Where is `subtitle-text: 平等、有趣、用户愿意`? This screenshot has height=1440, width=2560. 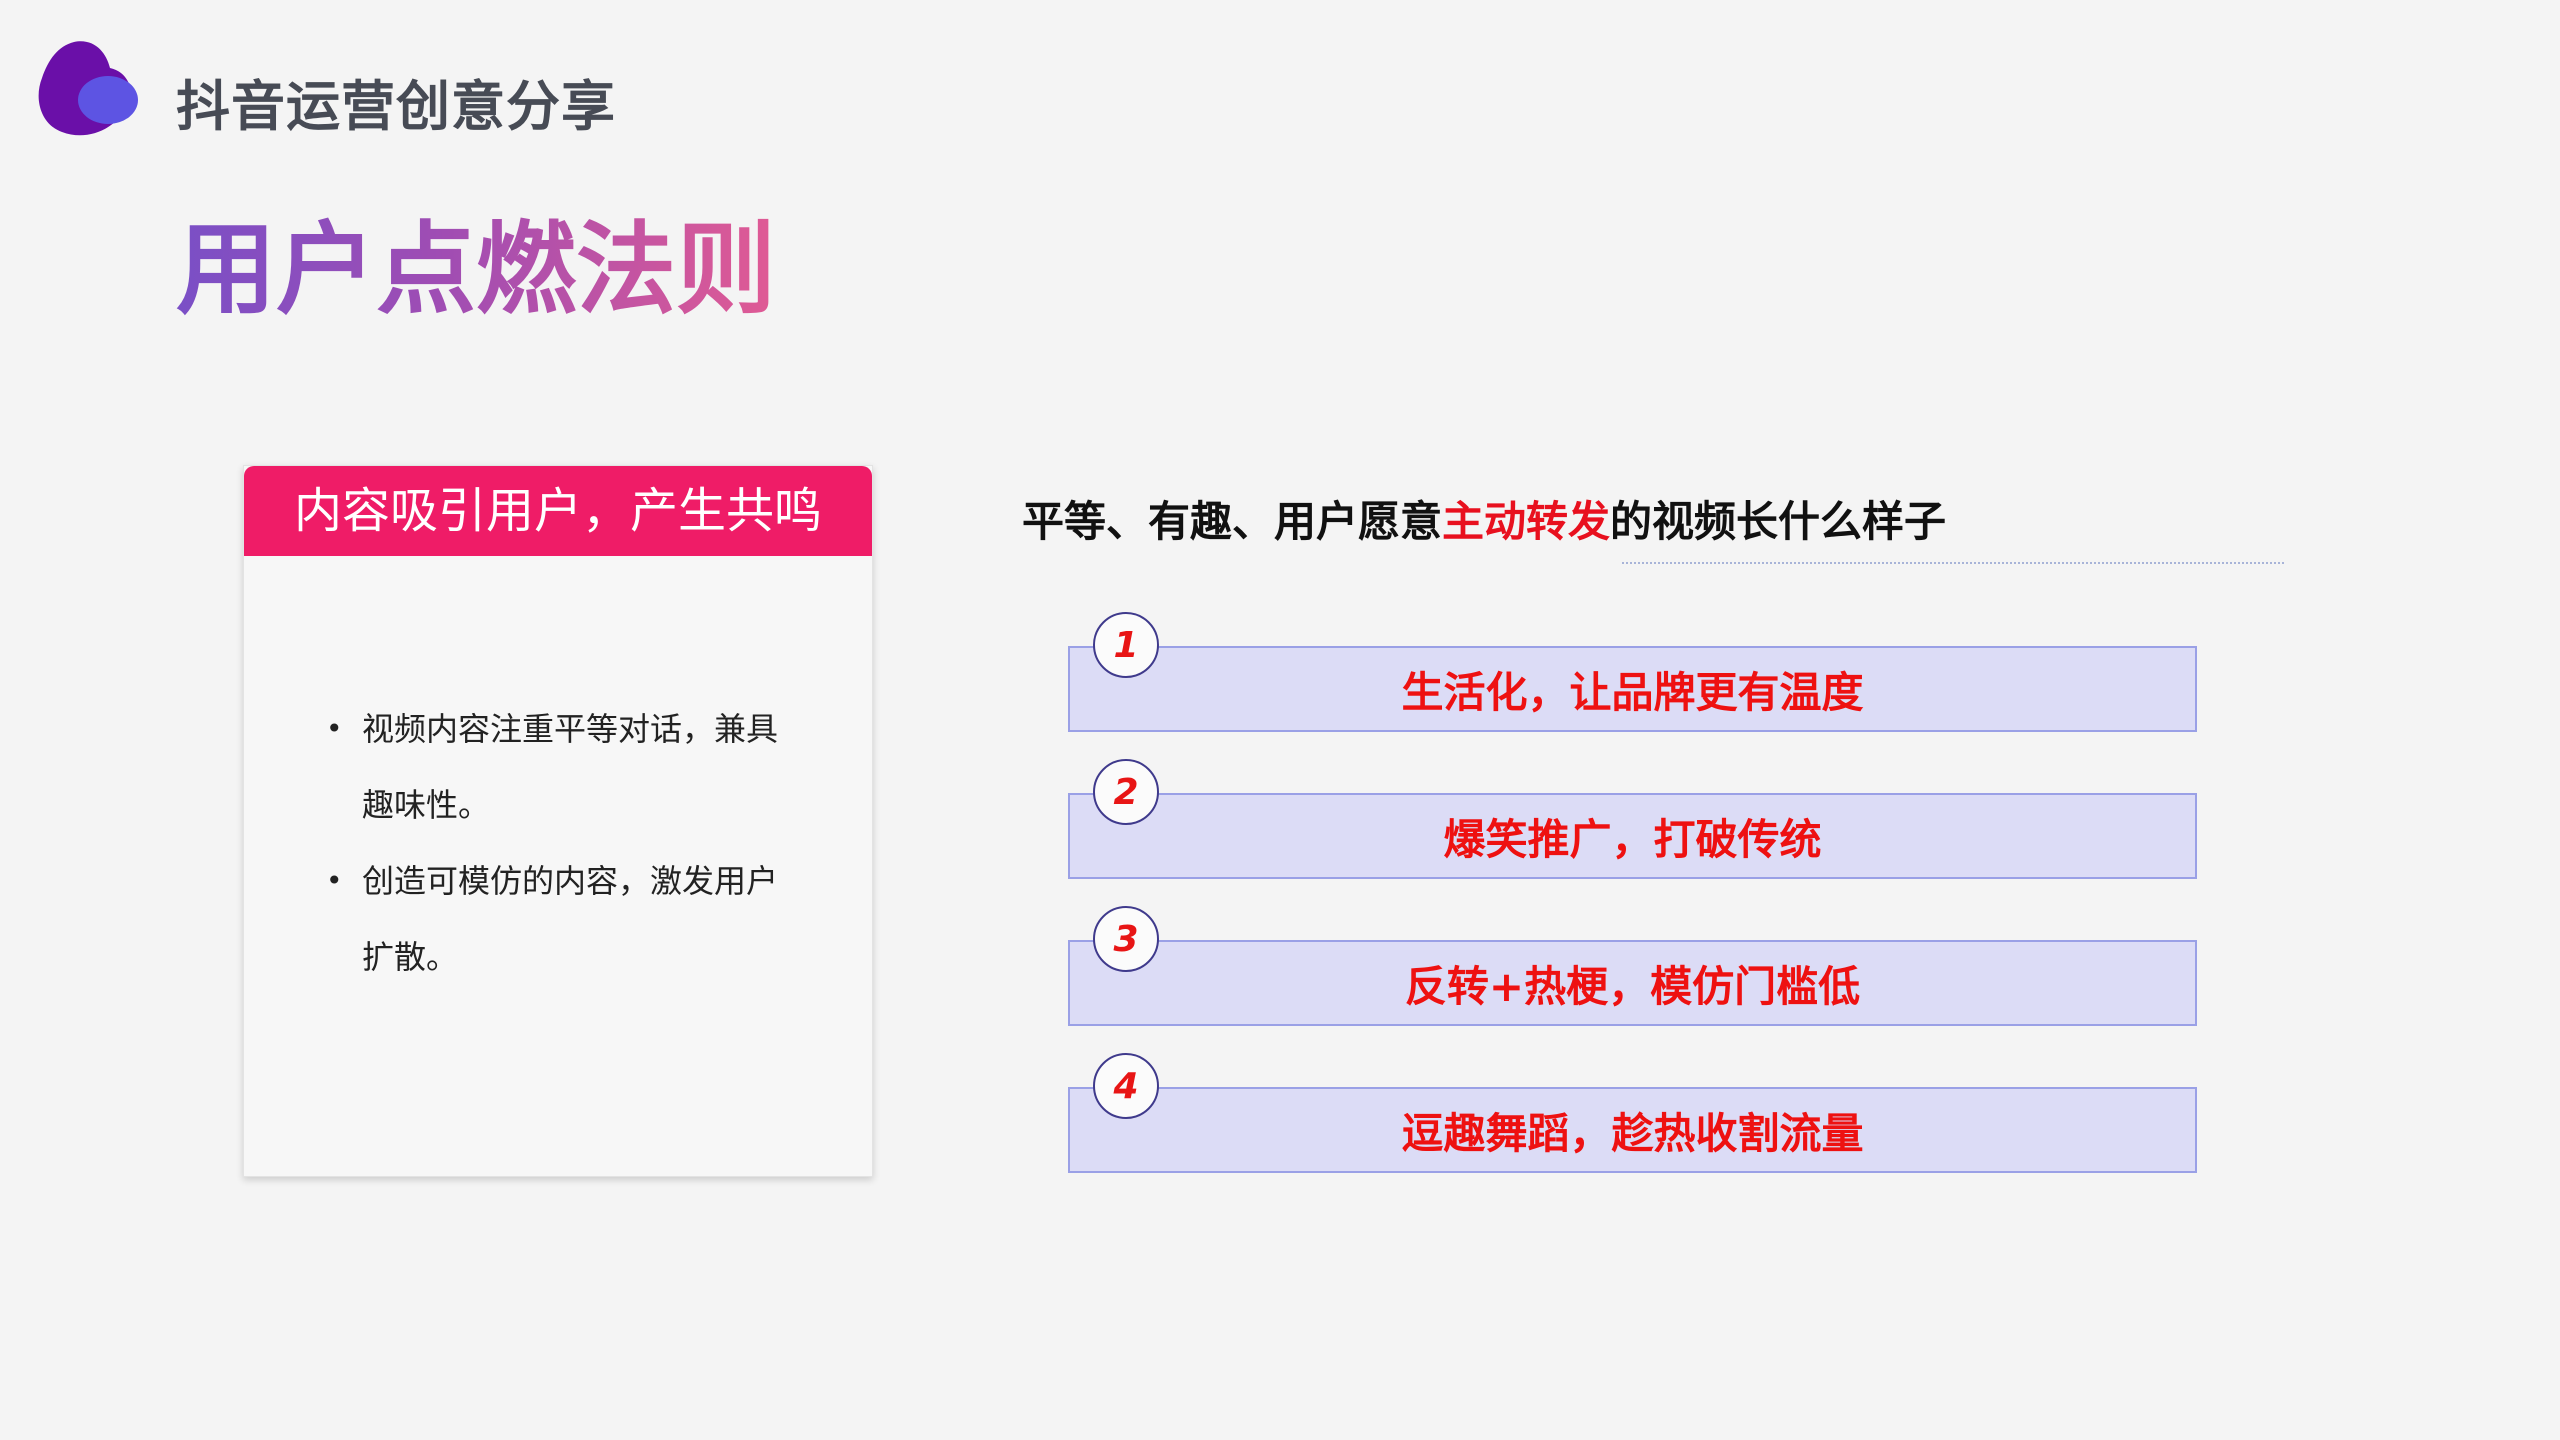
subtitle-text: 平等、有趣、用户愿意 is located at coordinates (1232, 521).